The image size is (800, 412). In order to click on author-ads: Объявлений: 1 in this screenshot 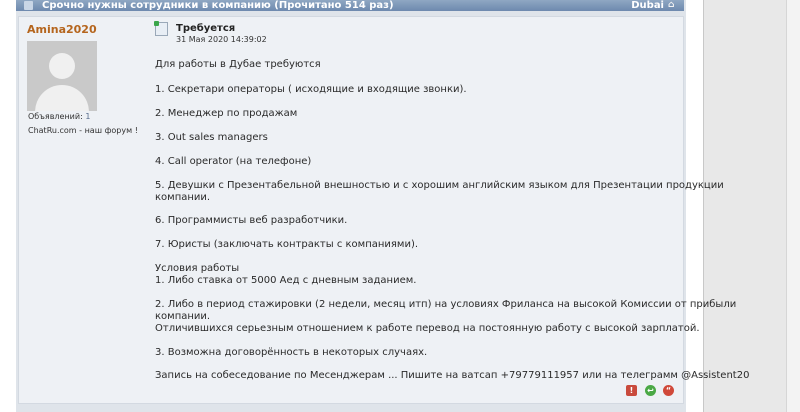, I will do `click(59, 116)`.